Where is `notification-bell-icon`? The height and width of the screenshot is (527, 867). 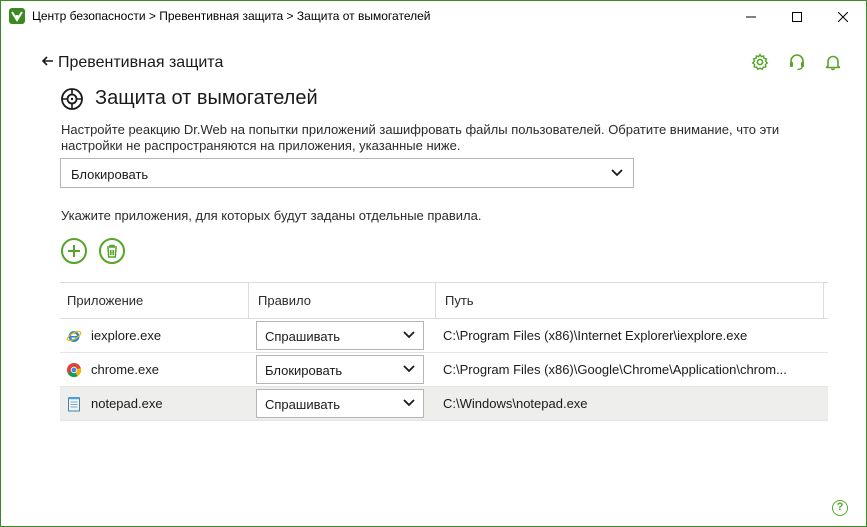 notification-bell-icon is located at coordinates (833, 62).